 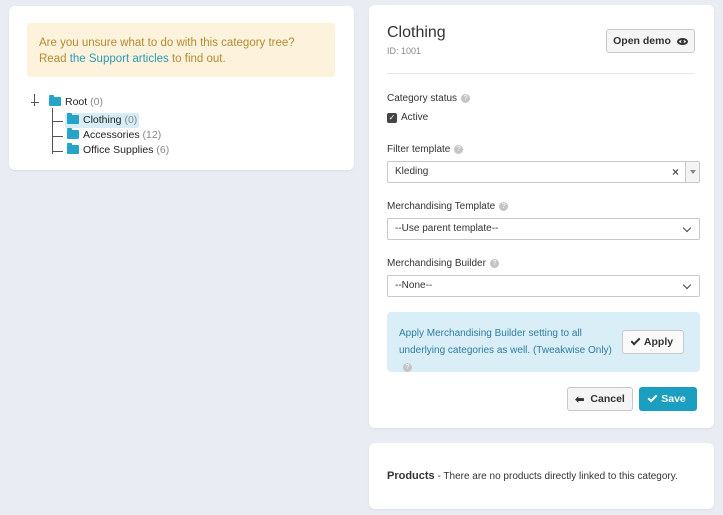 What do you see at coordinates (580, 399) in the screenshot?
I see `arrow-left-icon: ⬅` at bounding box center [580, 399].